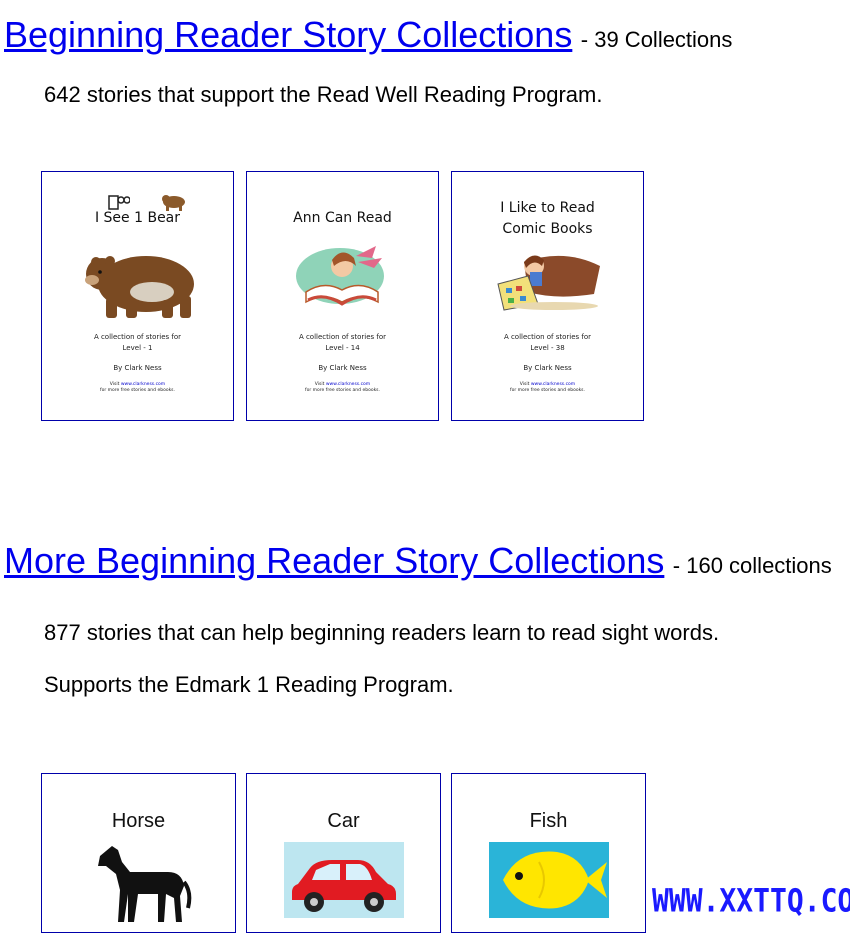 This screenshot has height=933, width=850. I want to click on collection-count: - 160 collections, so click(752, 565).